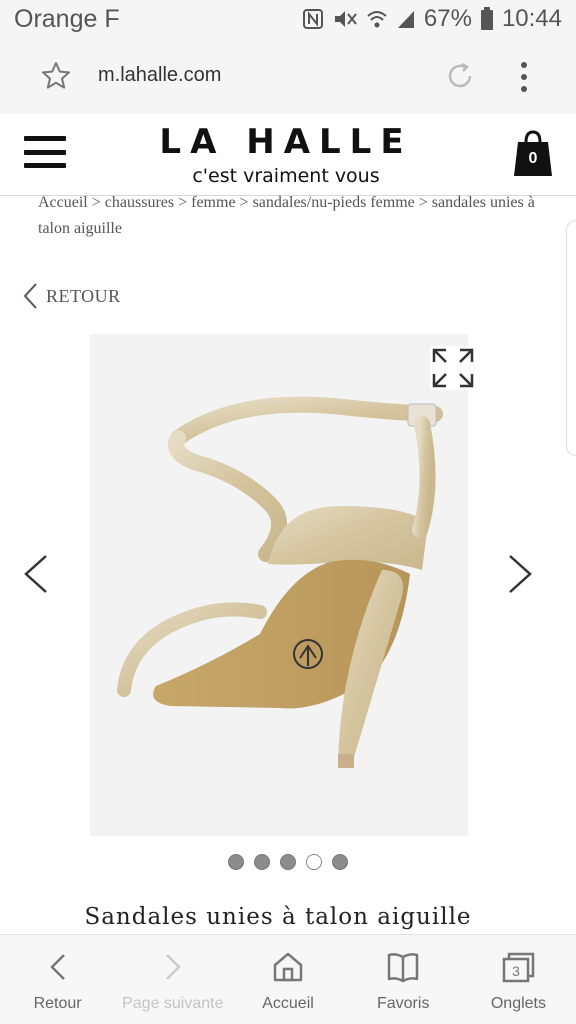 This screenshot has width=576, height=1024. What do you see at coordinates (286, 176) in the screenshot?
I see `brand-tagline: c'est vraiment vous` at bounding box center [286, 176].